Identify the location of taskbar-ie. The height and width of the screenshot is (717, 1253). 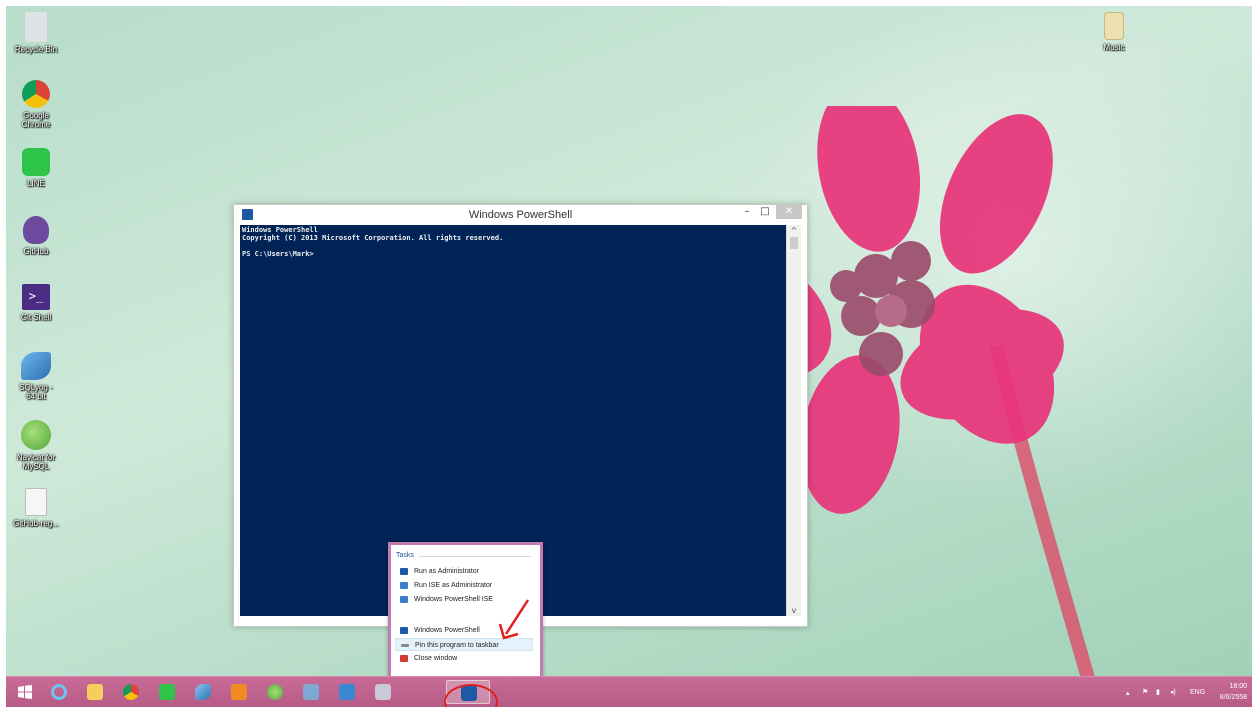
(59, 692).